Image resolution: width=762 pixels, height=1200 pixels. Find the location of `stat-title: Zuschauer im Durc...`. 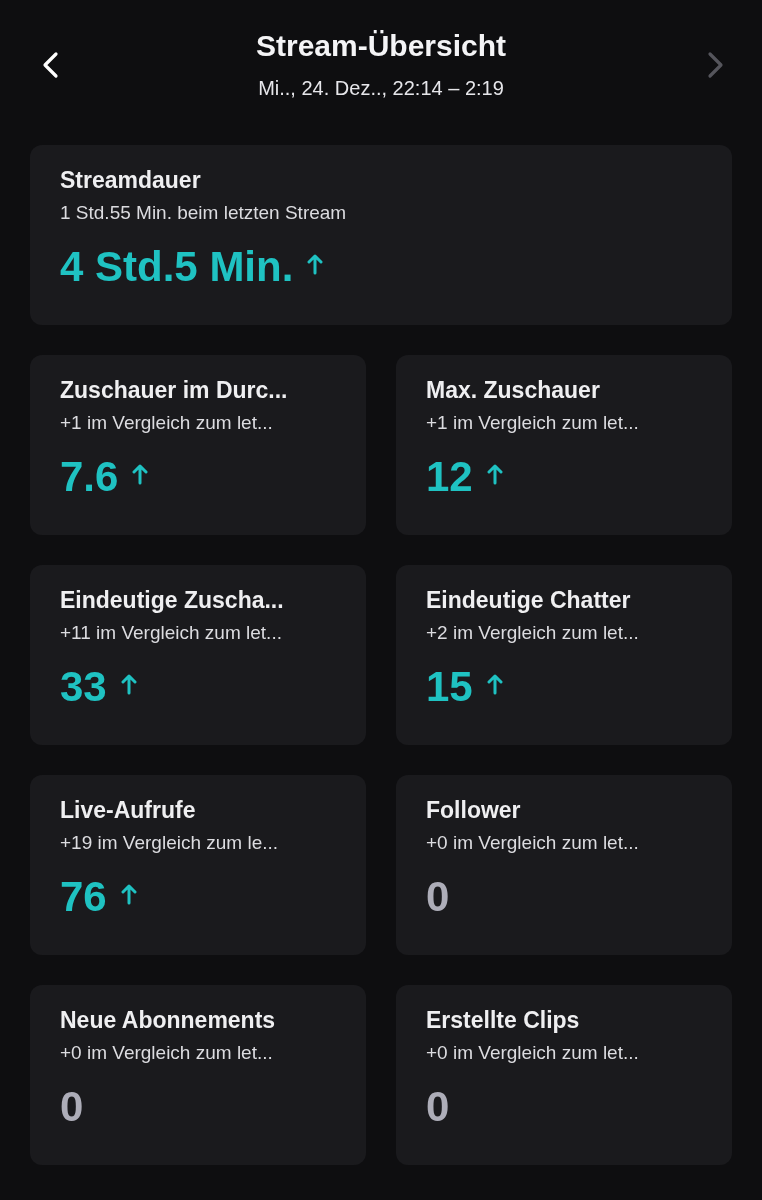

stat-title: Zuschauer im Durc... is located at coordinates (174, 390).